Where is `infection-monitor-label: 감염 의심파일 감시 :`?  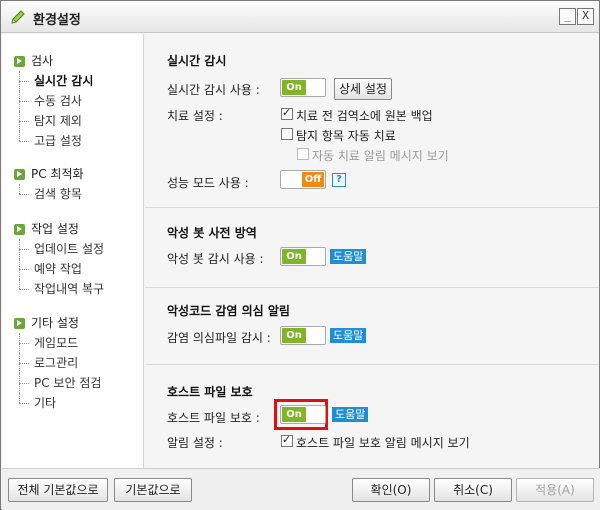 infection-monitor-label: 감염 의심파일 감시 : is located at coordinates (219, 338).